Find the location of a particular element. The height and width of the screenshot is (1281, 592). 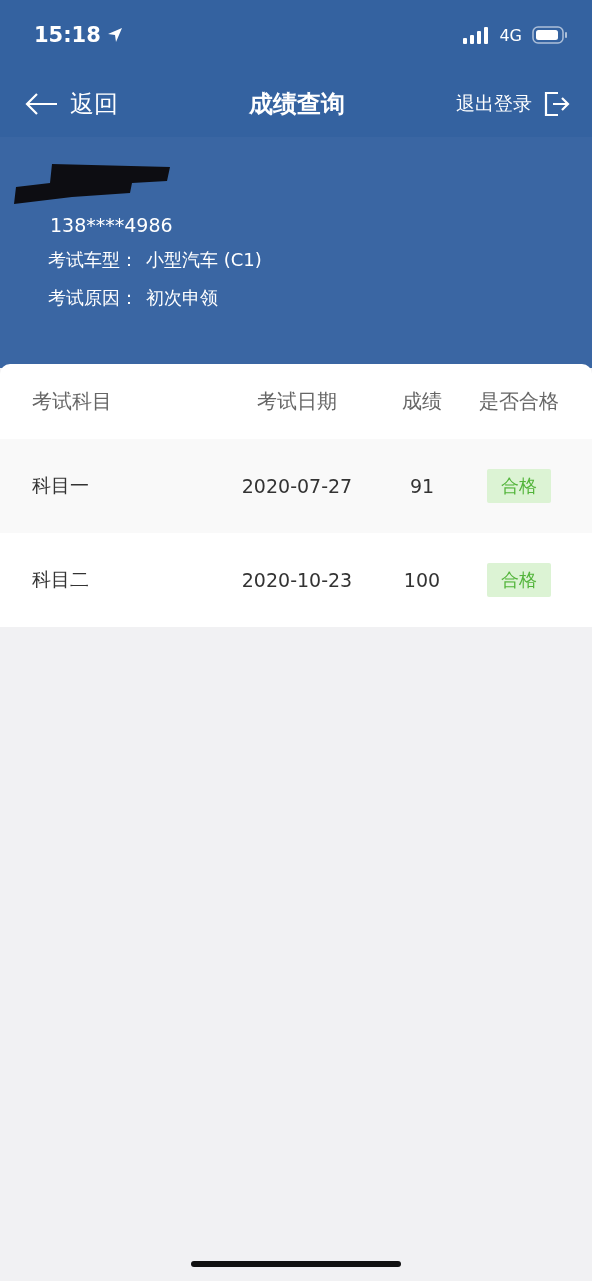

battery-icon is located at coordinates (550, 35).